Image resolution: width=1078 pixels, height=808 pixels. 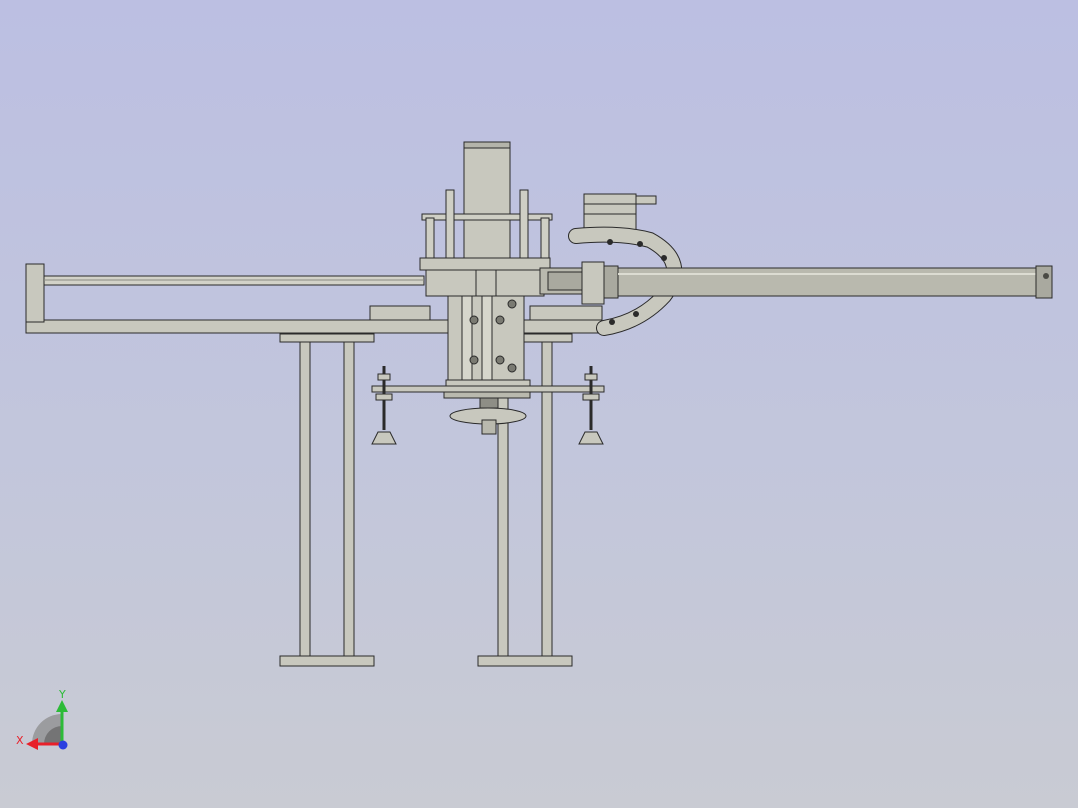 I want to click on left-leg-stand, so click(x=327, y=500).